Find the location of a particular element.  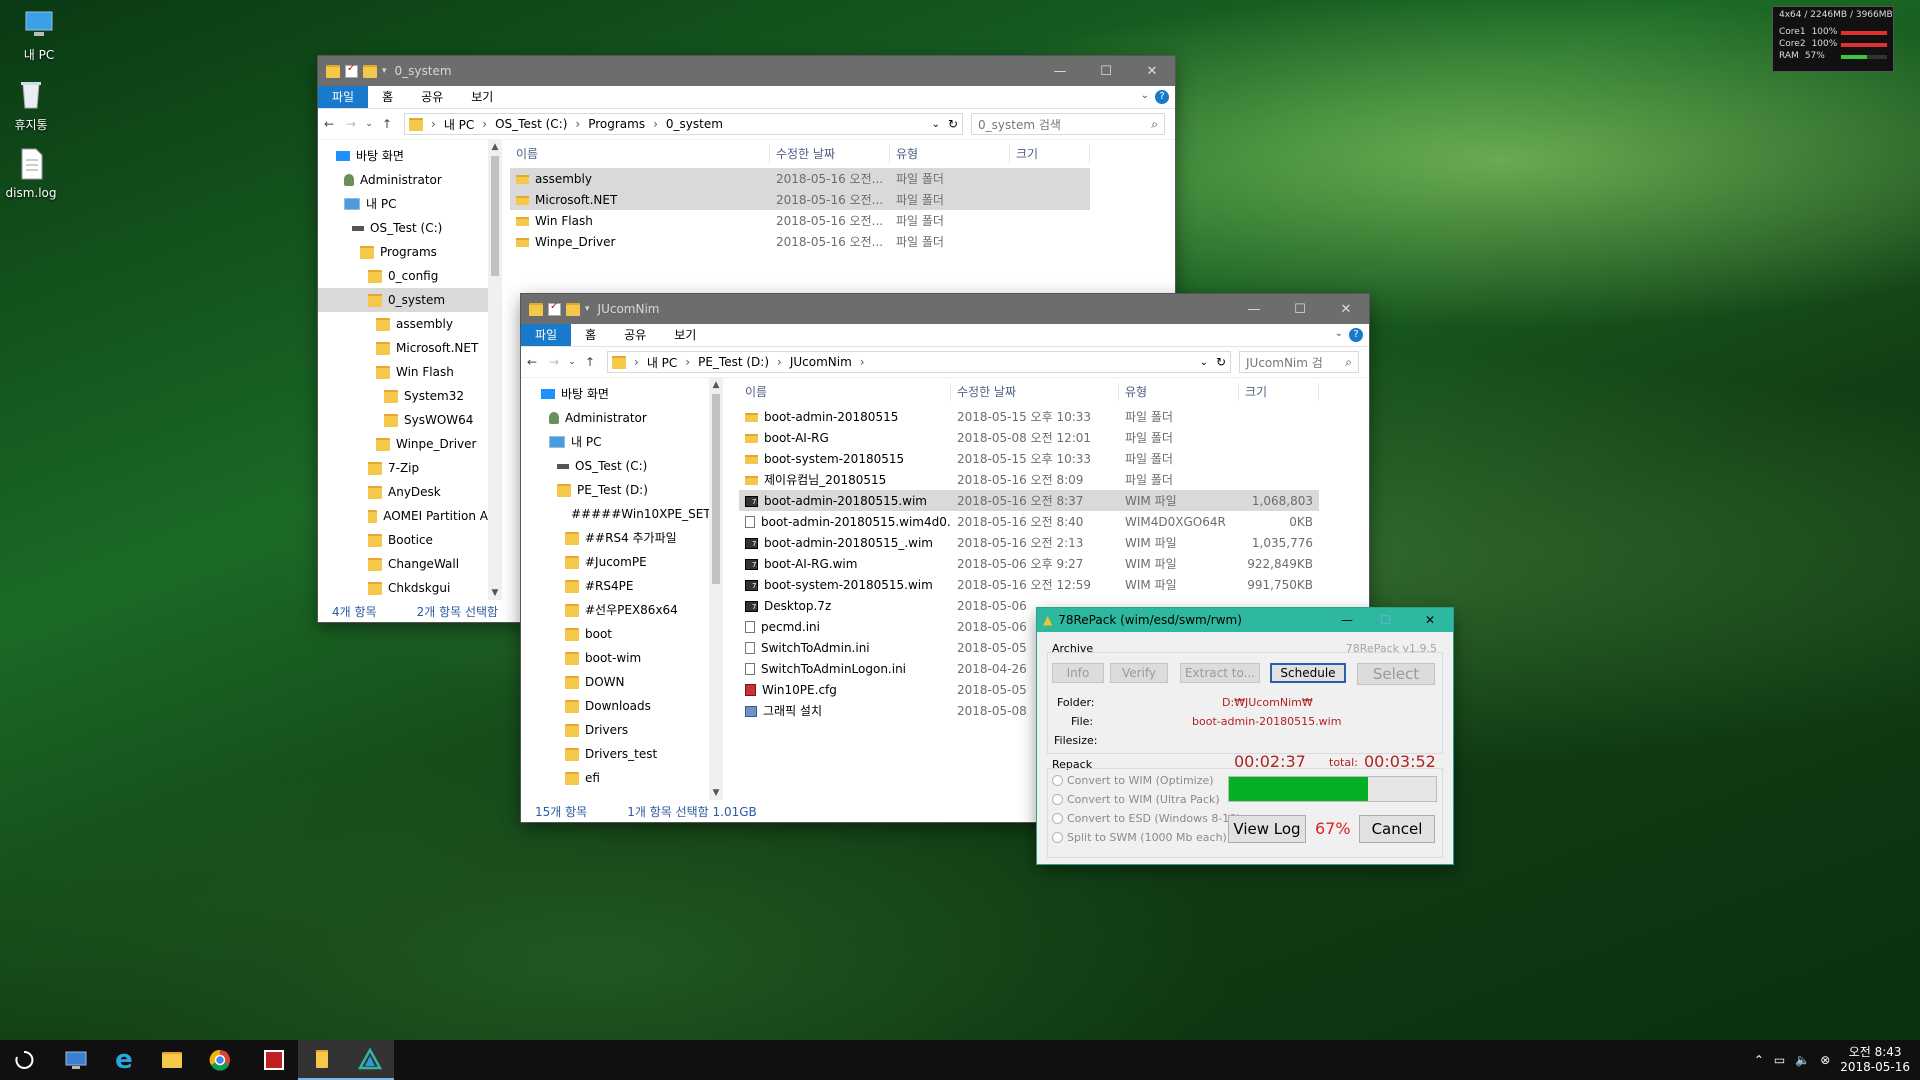

network-icon: ▭ is located at coordinates (1779, 1060).